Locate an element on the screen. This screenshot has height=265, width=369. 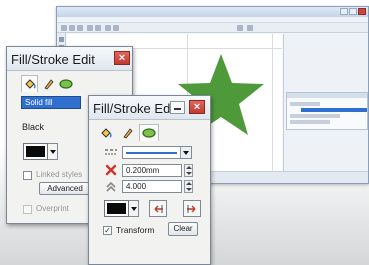
start-arrow-button is located at coordinates (158, 208).